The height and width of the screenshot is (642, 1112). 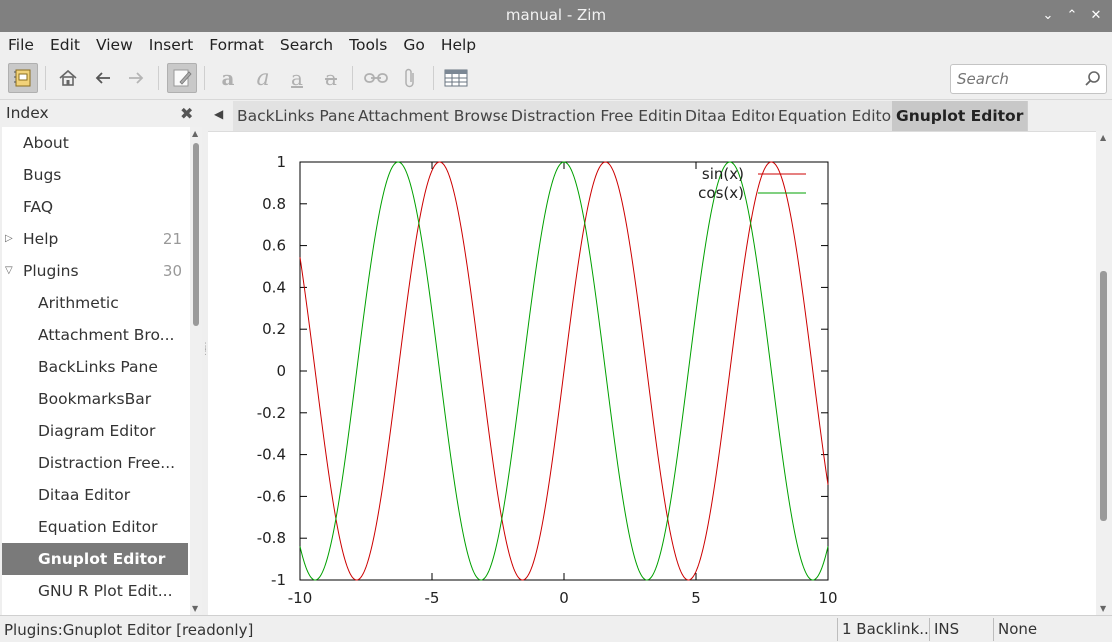 What do you see at coordinates (696, 598) in the screenshot?
I see `x-tick-label: 5` at bounding box center [696, 598].